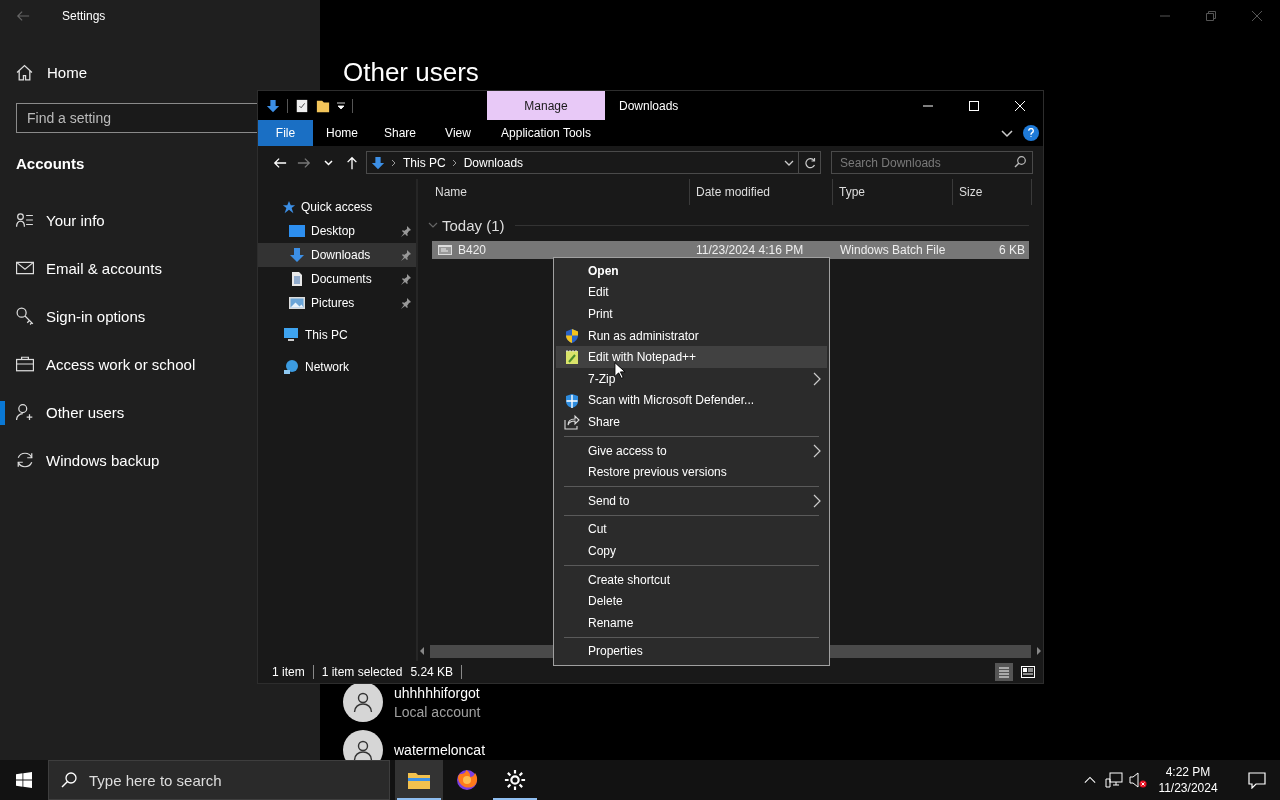 The width and height of the screenshot is (1280, 800). Describe the element at coordinates (546, 133) in the screenshot. I see `ribbon-tab: Application Tools` at that location.